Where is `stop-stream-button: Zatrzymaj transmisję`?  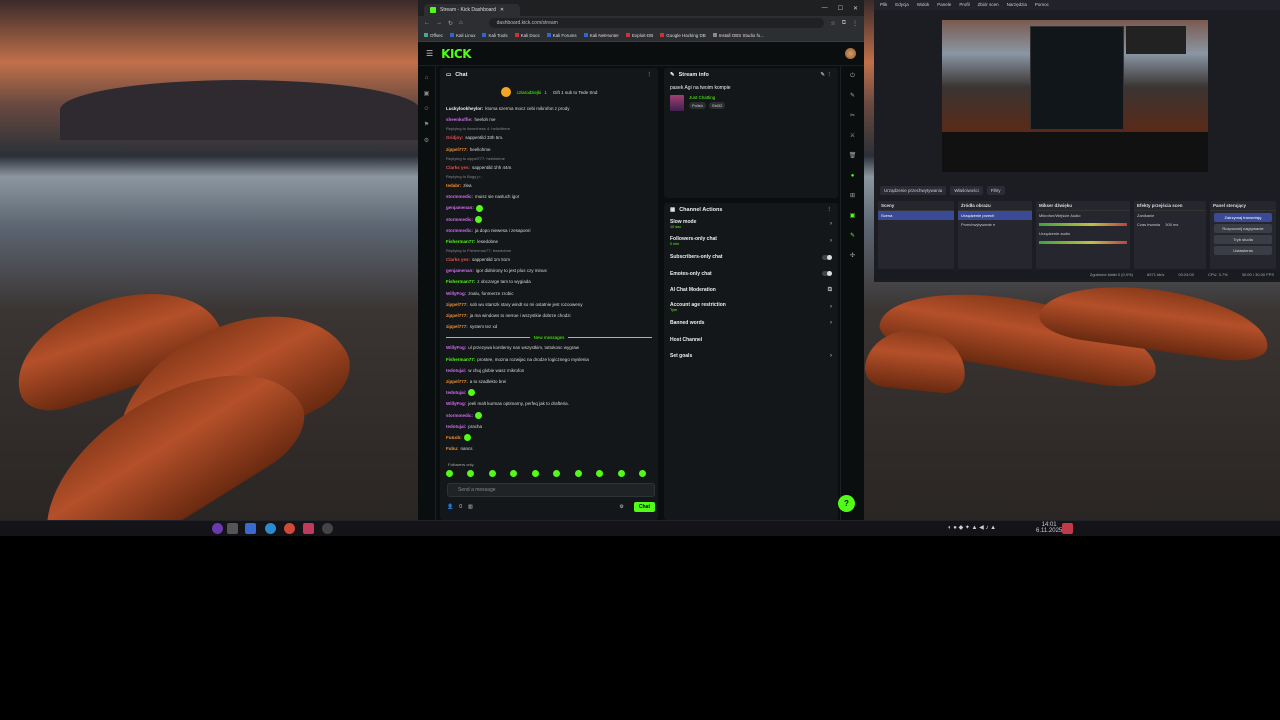 stop-stream-button: Zatrzymaj transmisję is located at coordinates (1243, 217).